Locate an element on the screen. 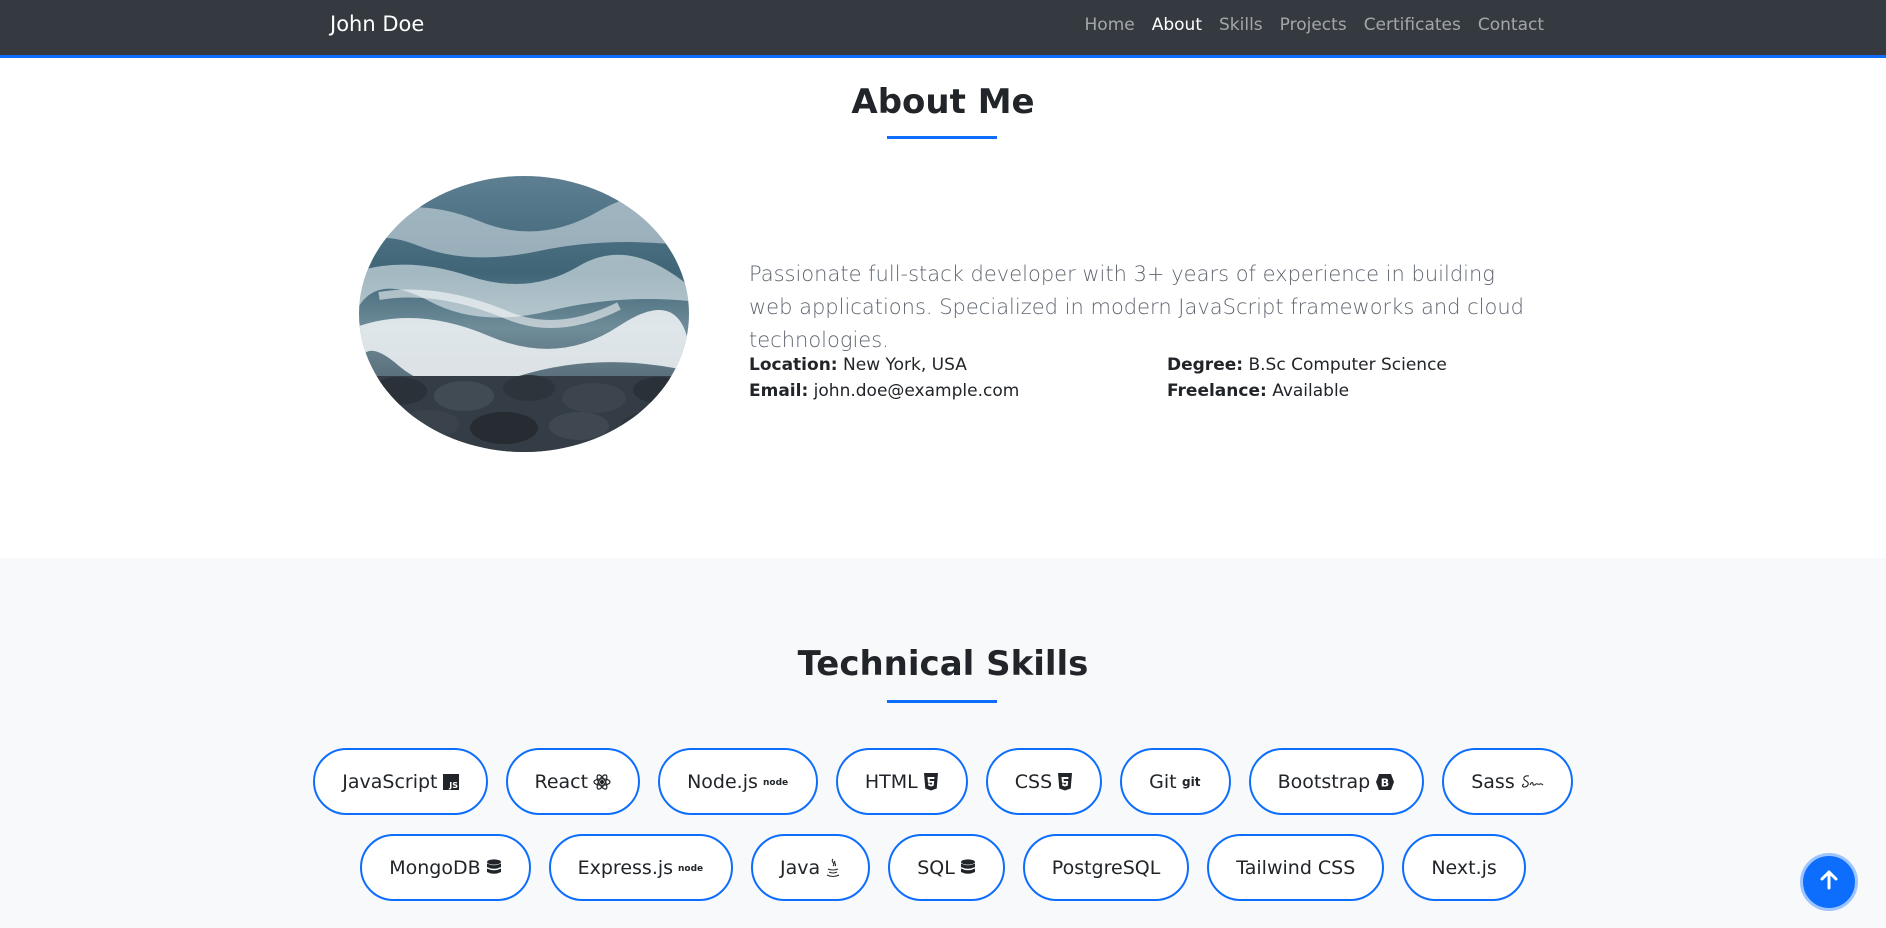 This screenshot has height=928, width=1886. skill-label: Sass is located at coordinates (1493, 781).